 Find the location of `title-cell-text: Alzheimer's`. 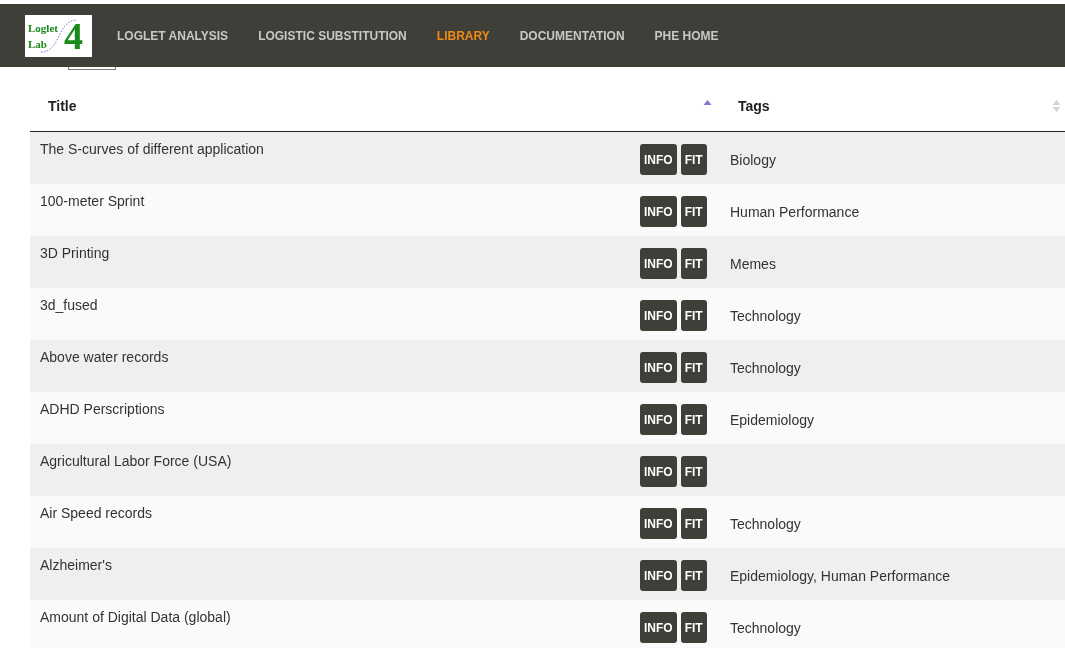

title-cell-text: Alzheimer's is located at coordinates (76, 565).